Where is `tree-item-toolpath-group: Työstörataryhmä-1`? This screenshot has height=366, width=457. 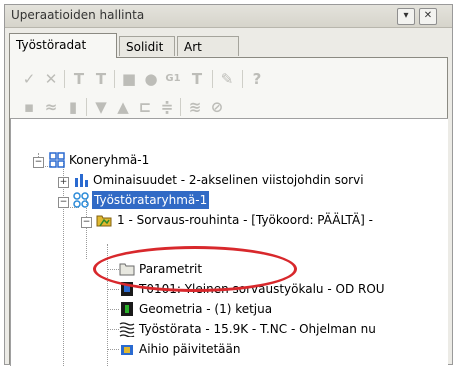
tree-item-toolpath-group: Työstörataryhmä-1 is located at coordinates (151, 200).